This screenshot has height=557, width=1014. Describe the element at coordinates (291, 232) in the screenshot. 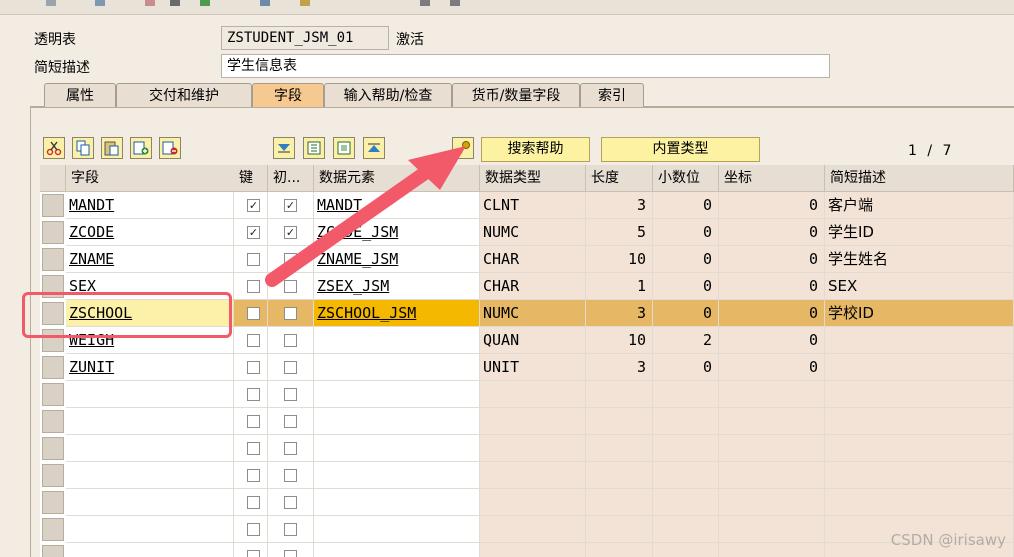

I see `cell-init: ✓` at that location.